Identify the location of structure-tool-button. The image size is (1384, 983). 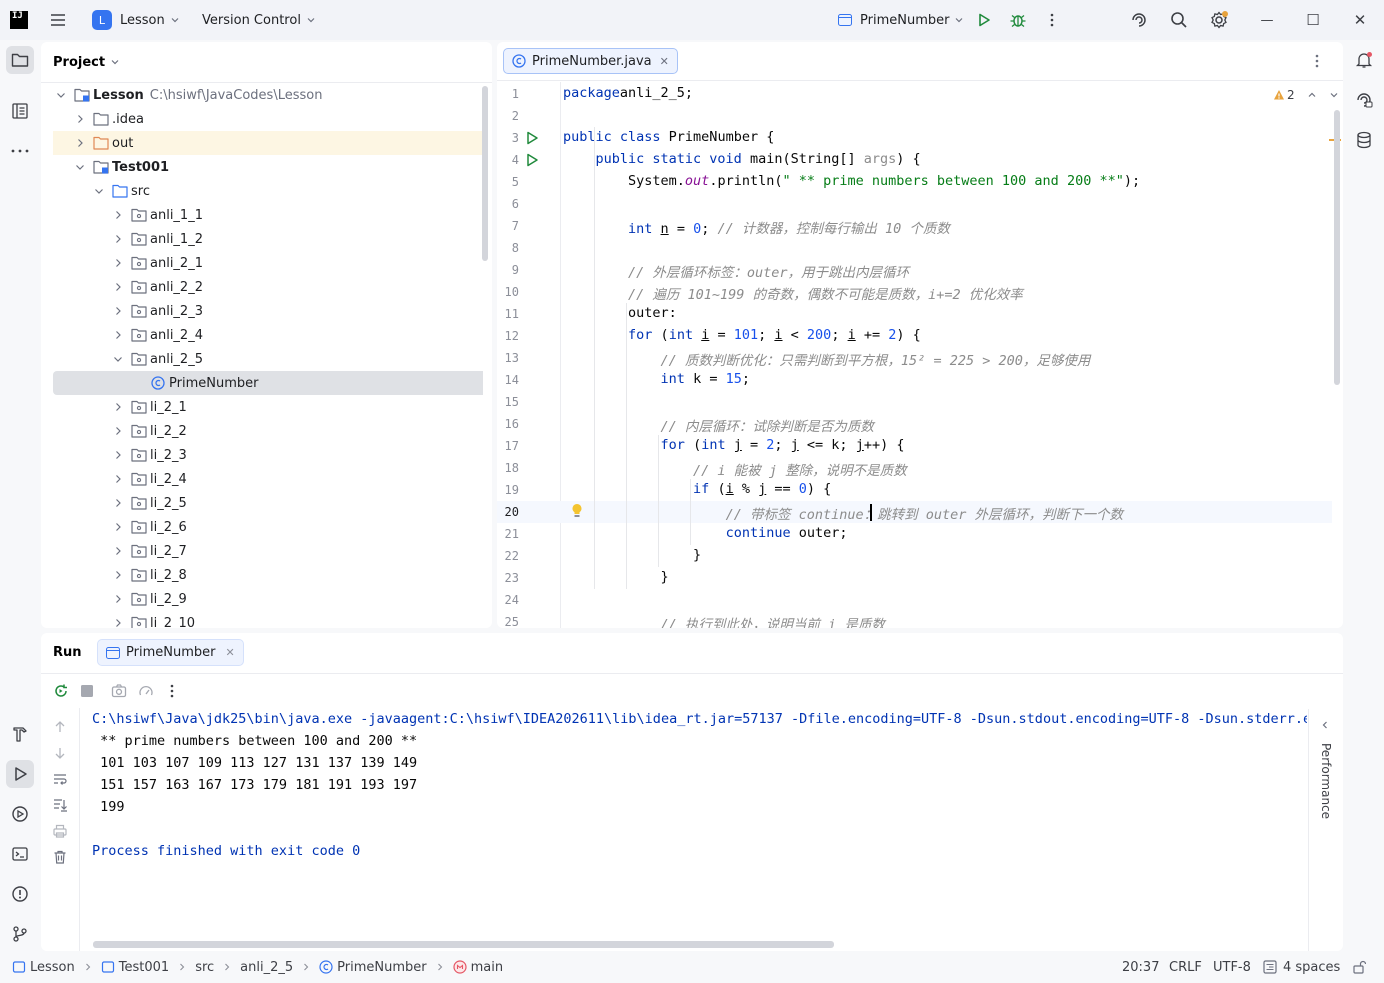
(20, 111).